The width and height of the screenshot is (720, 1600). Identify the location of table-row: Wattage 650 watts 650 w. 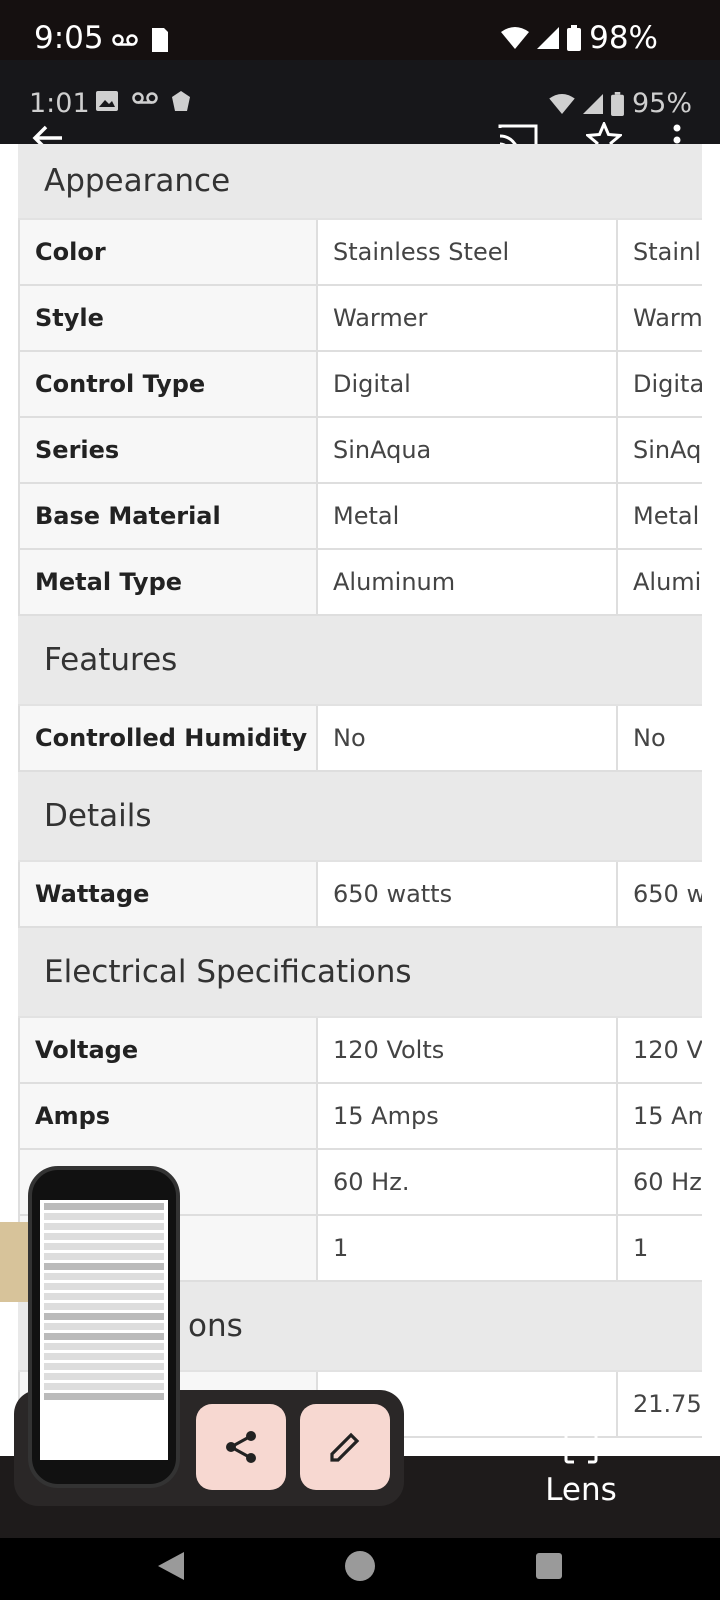
(360, 895).